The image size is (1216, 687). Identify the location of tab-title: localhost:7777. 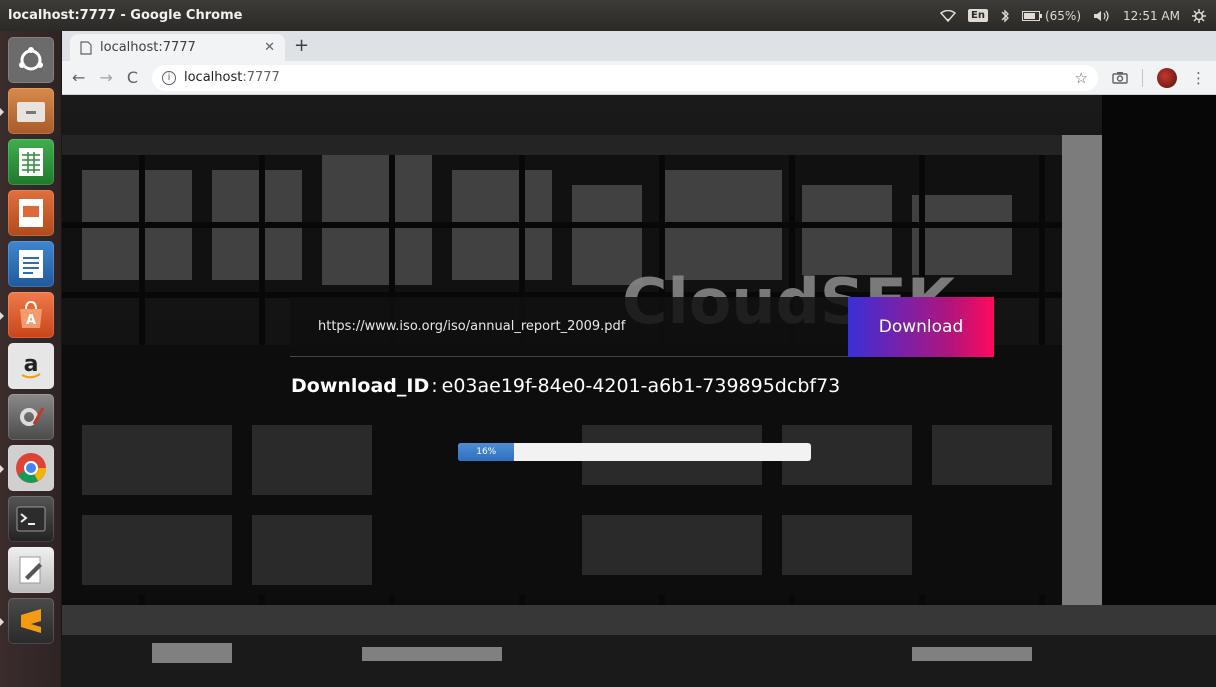
(148, 47).